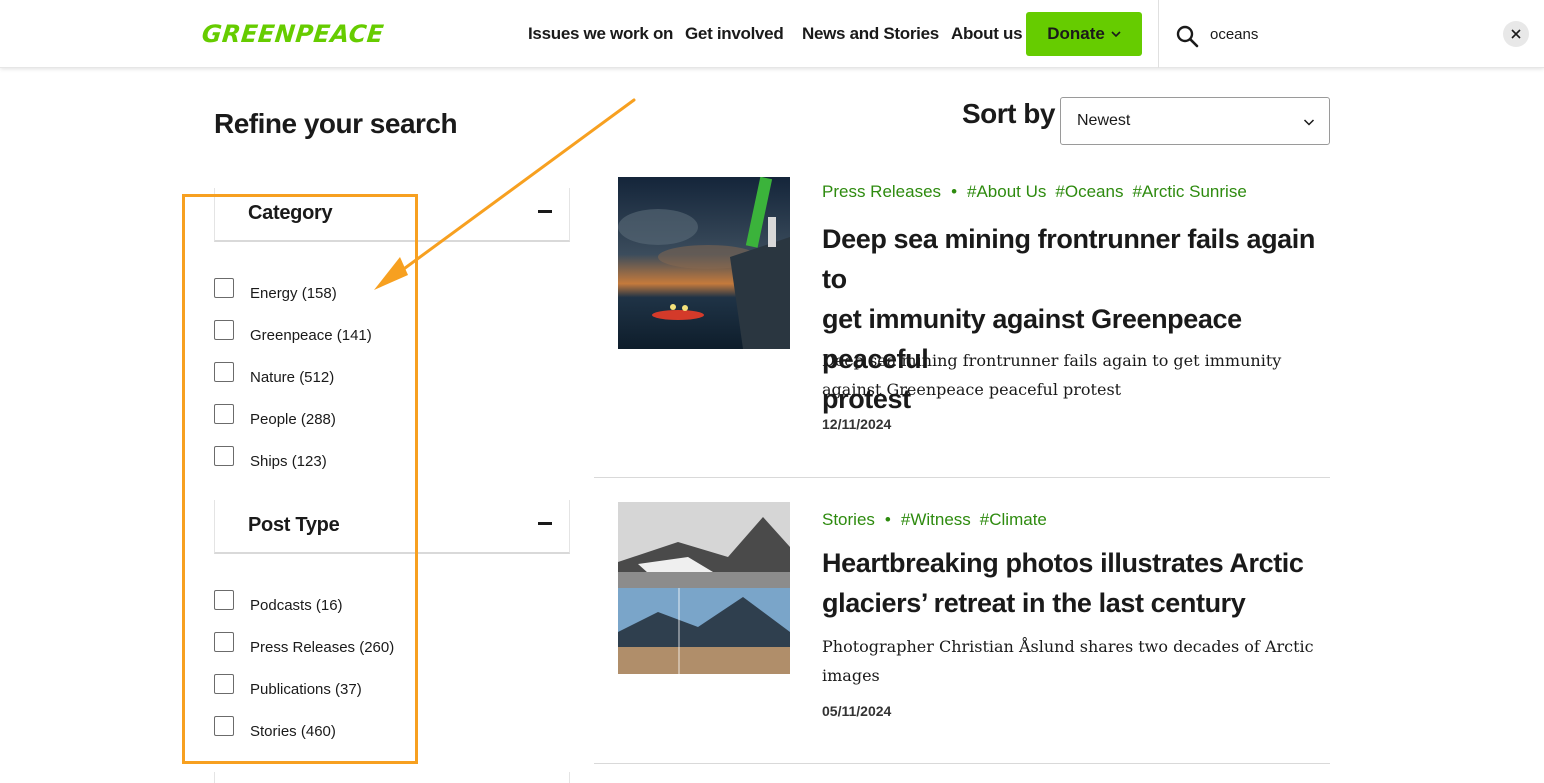  Describe the element at coordinates (1158, 34) in the screenshot. I see `header-divider` at that location.